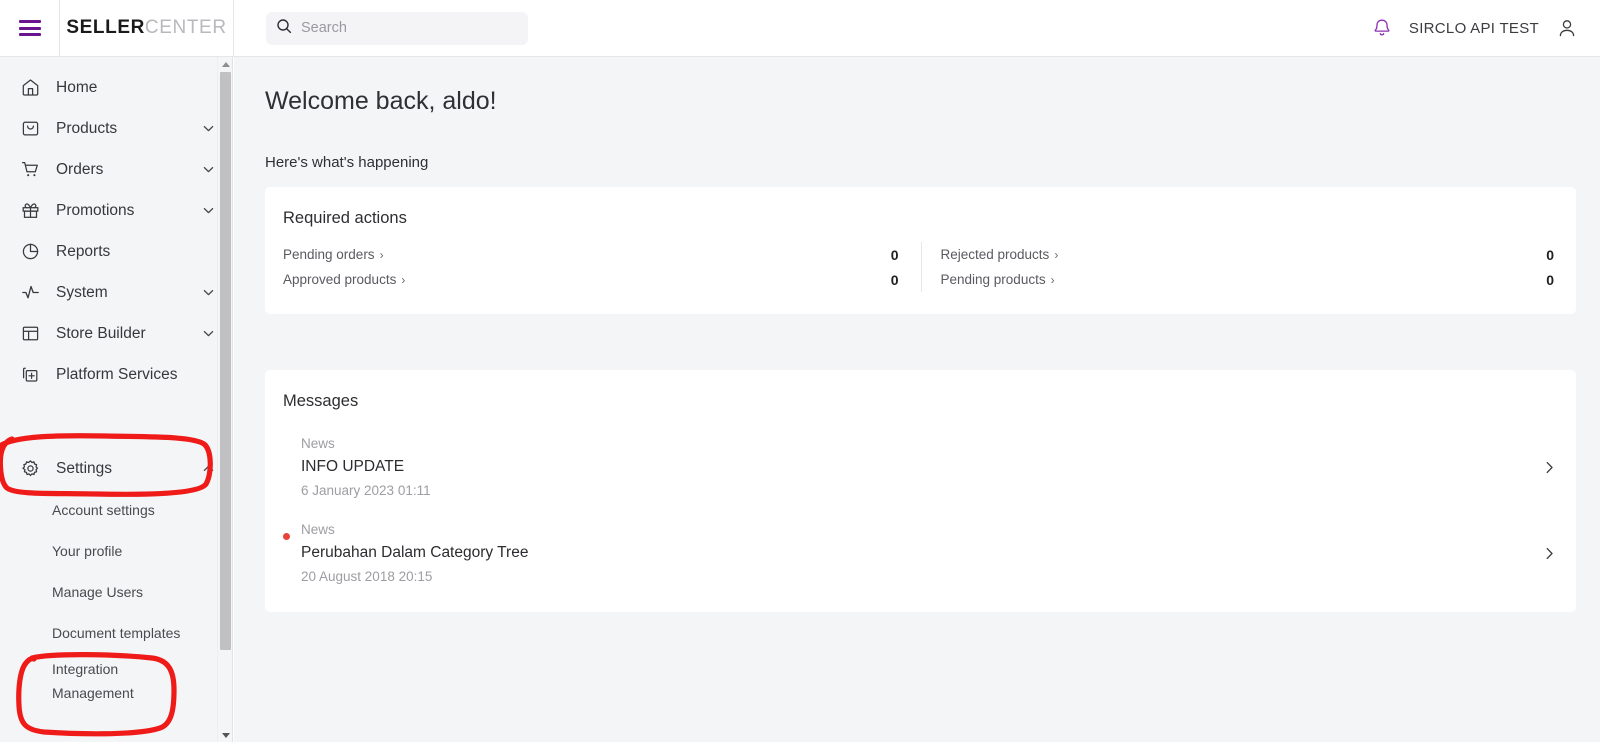 This screenshot has width=1600, height=742. Describe the element at coordinates (1248, 254) in the screenshot. I see `required-action-rejected-products: Rejected products › 0` at that location.